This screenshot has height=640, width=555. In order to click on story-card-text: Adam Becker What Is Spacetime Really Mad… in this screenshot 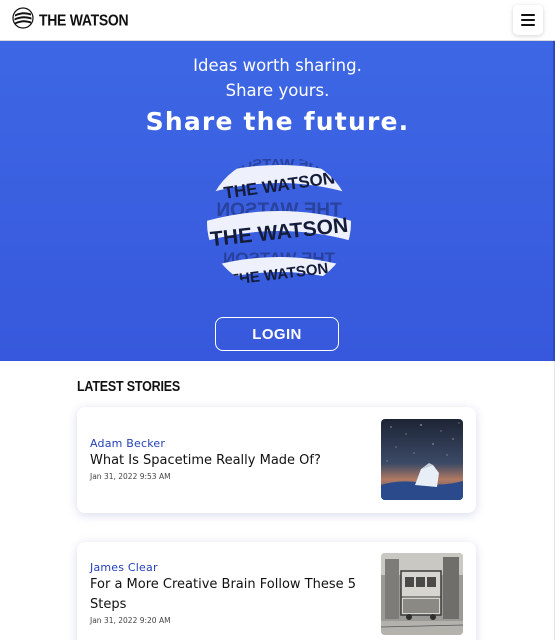, I will do `click(227, 459)`.